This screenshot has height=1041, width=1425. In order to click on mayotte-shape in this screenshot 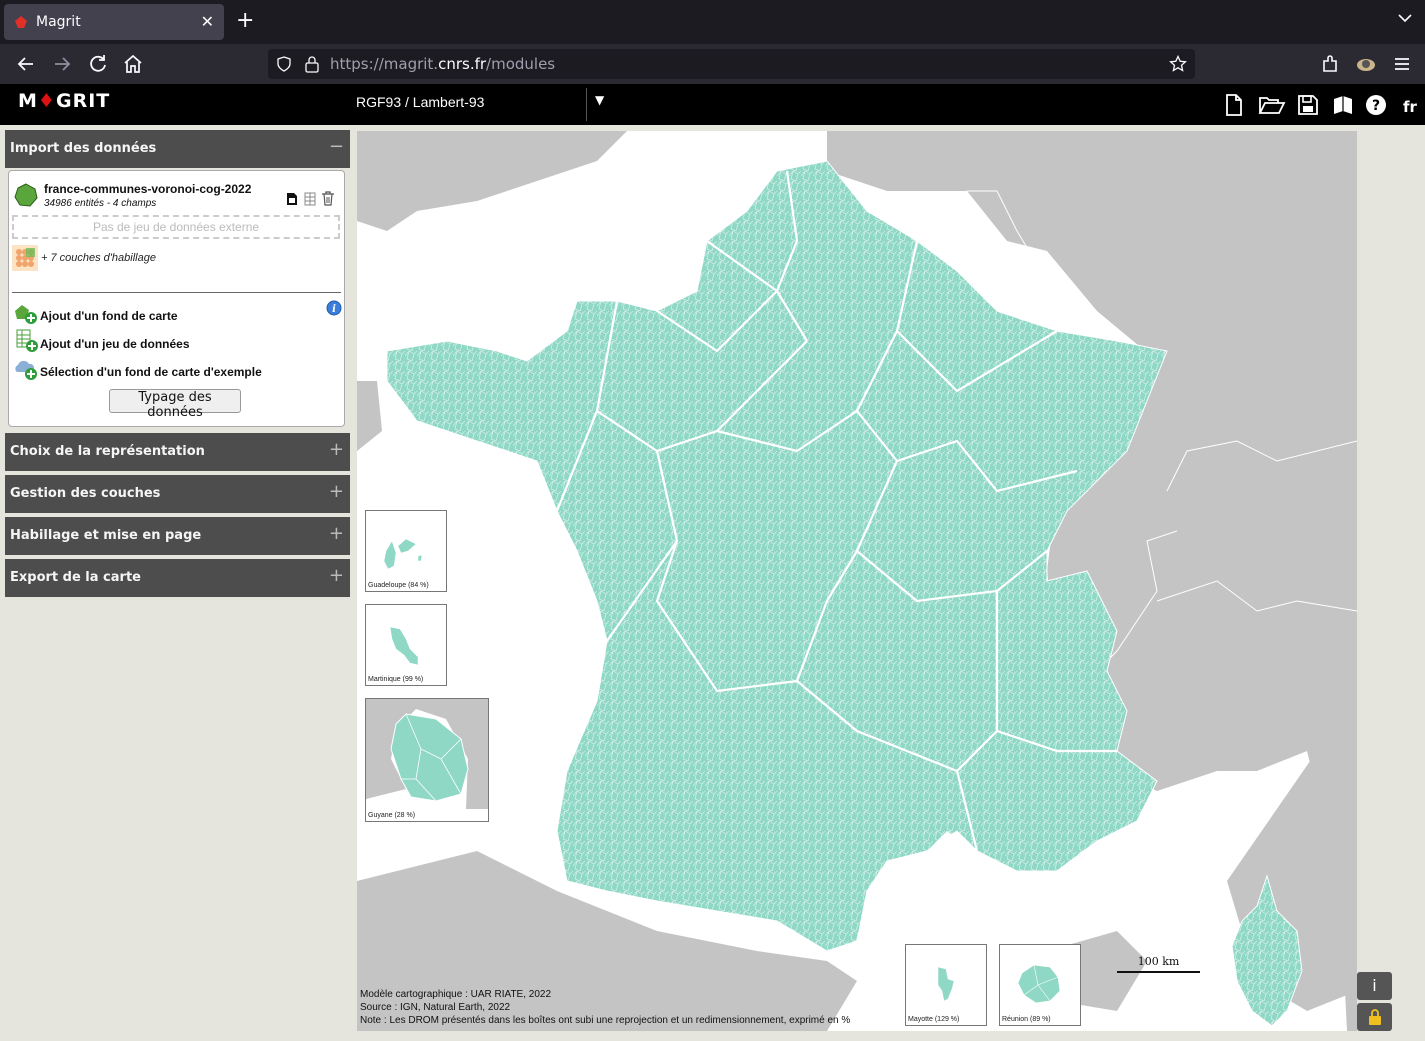, I will do `click(946, 984)`.